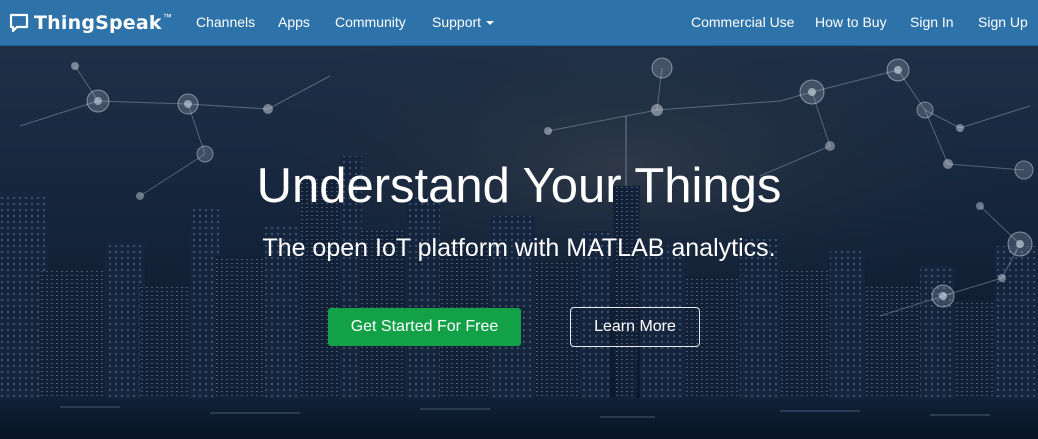 The image size is (1038, 439). Describe the element at coordinates (457, 22) in the screenshot. I see `nav-support-label: Support` at that location.